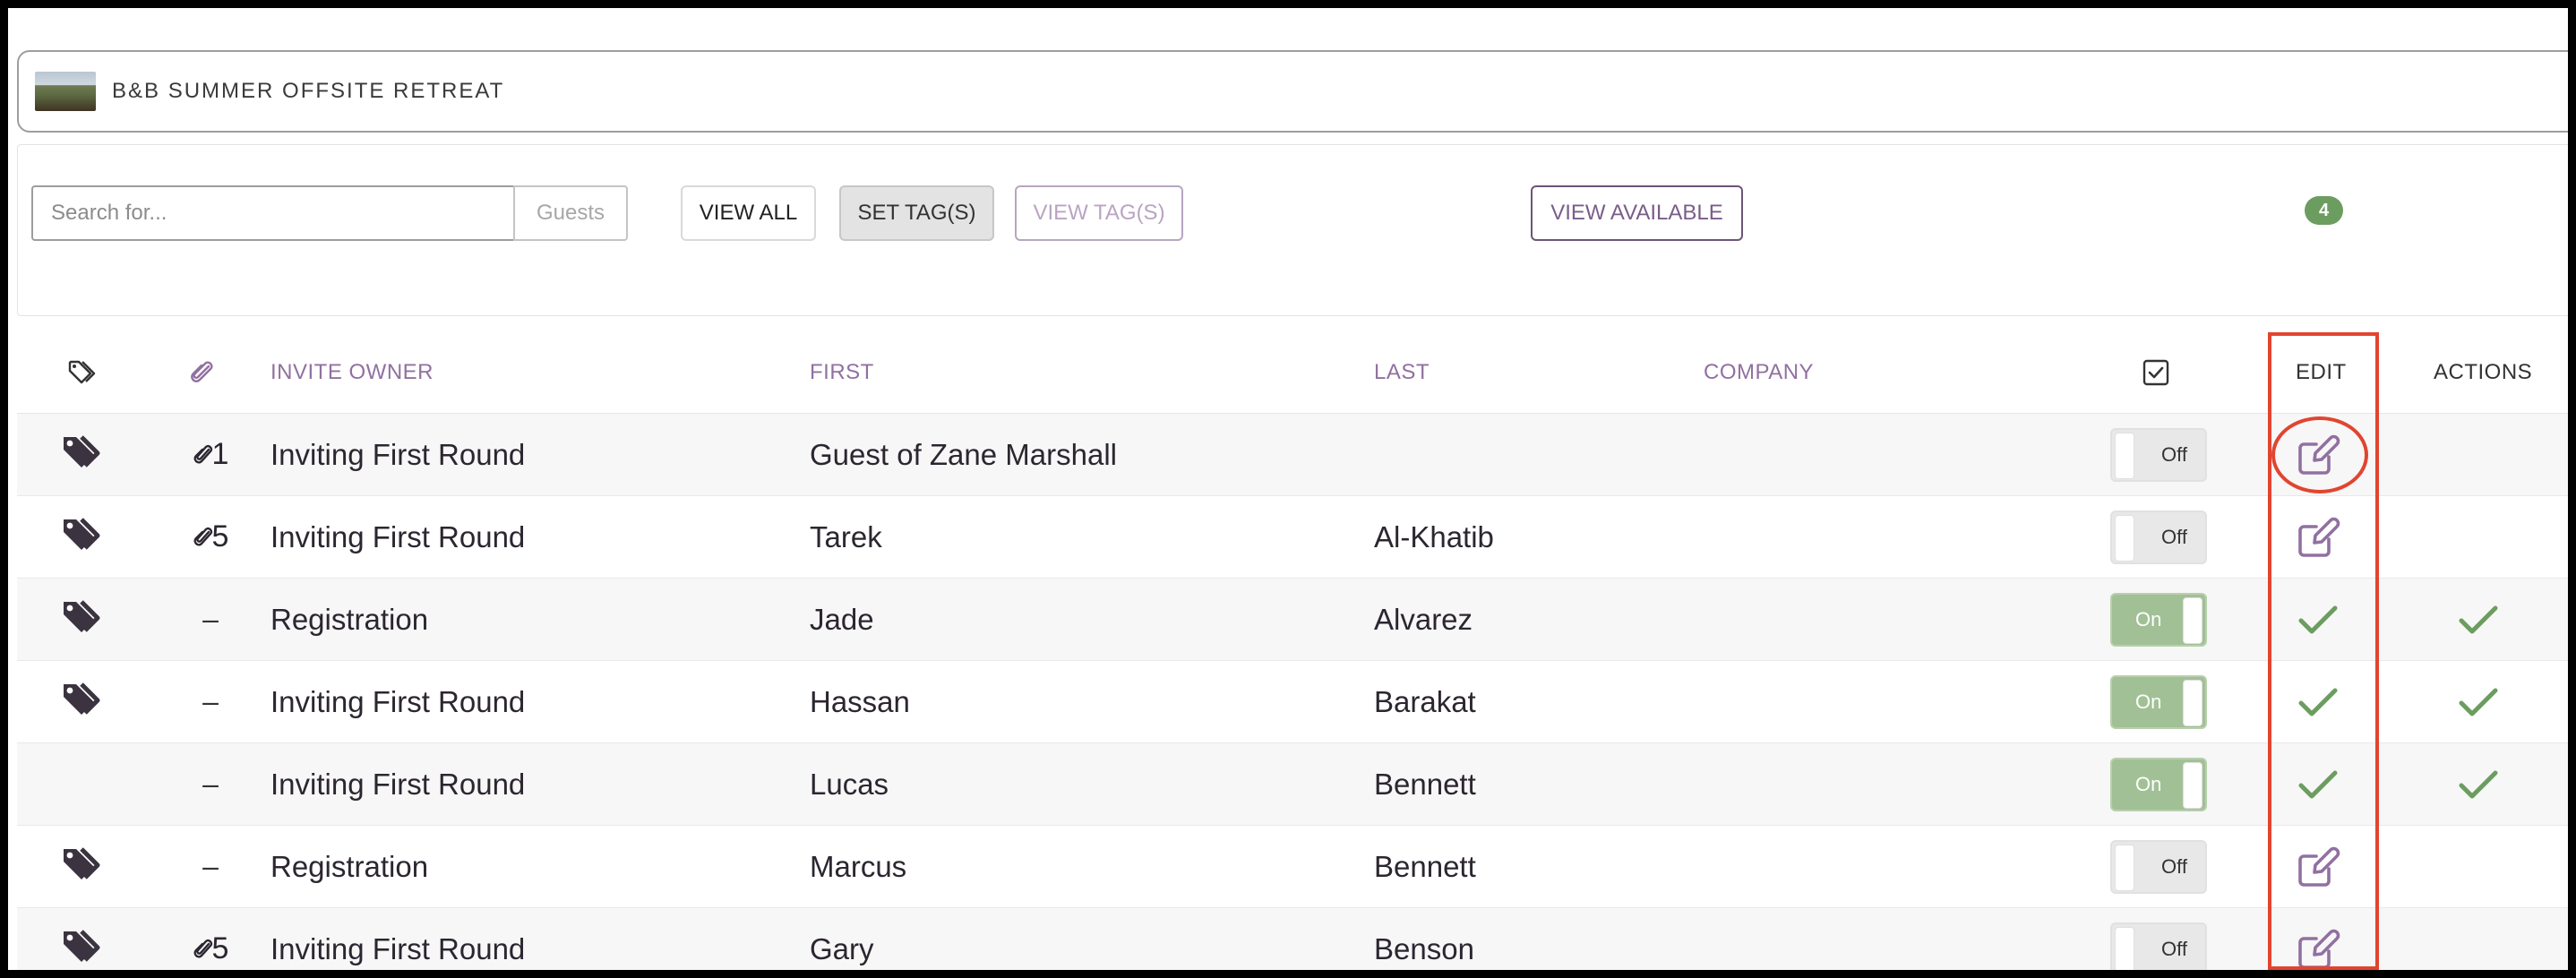 The image size is (2576, 978). Describe the element at coordinates (1425, 701) in the screenshot. I see `last-name-cell: Barakat` at that location.